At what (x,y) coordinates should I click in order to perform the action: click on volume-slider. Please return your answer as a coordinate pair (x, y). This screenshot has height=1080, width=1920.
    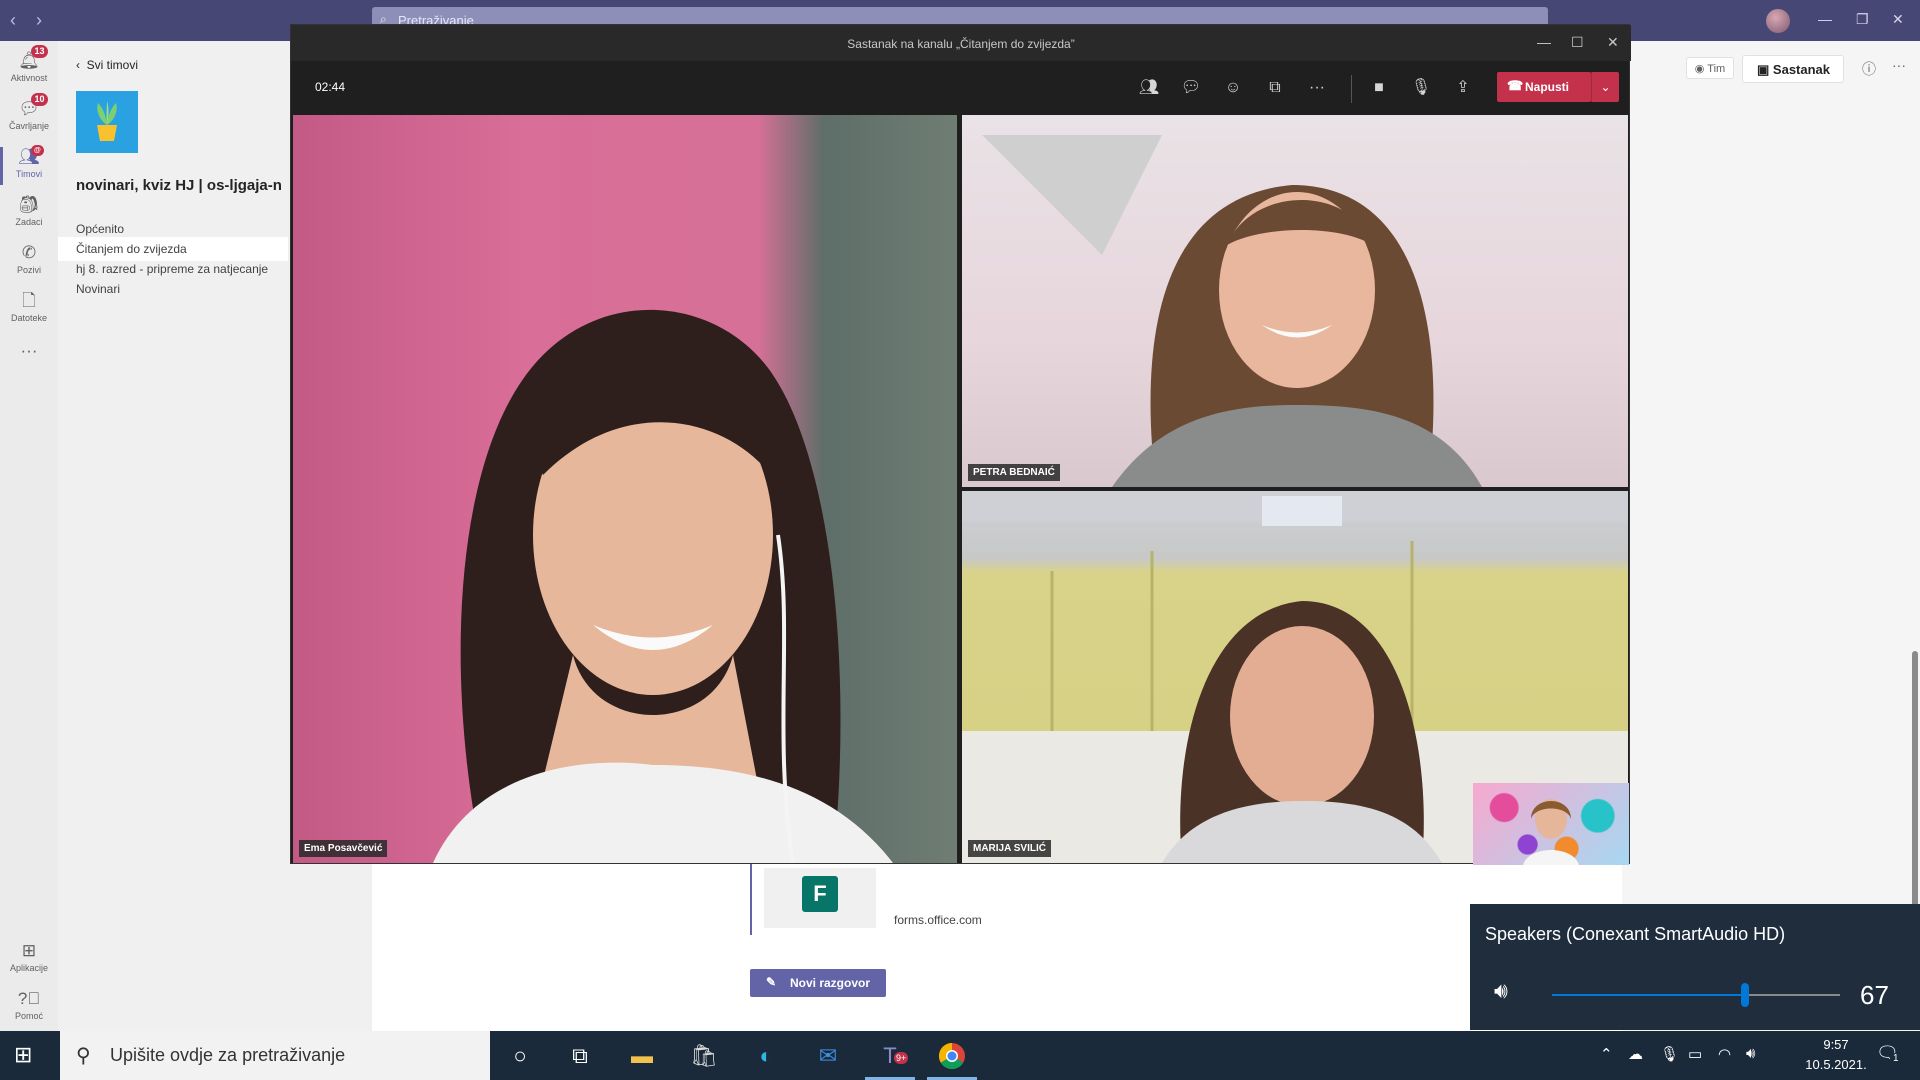
    Looking at the image, I should click on (1696, 995).